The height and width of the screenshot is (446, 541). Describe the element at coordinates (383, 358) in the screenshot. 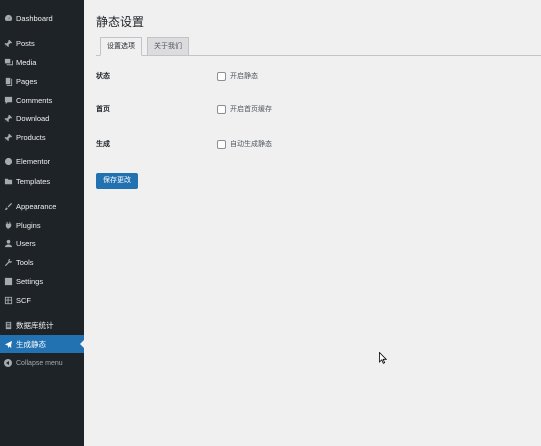

I see `mouse-cursor-icon` at that location.